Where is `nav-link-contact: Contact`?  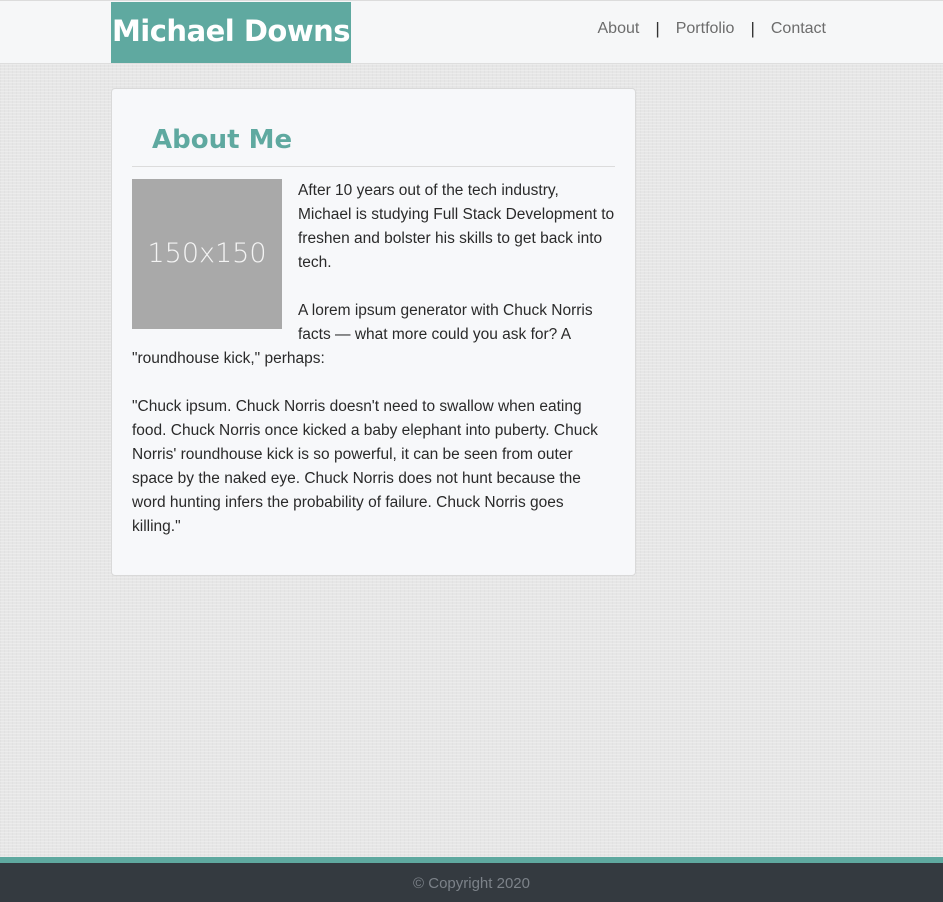
nav-link-contact: Contact is located at coordinates (798, 29).